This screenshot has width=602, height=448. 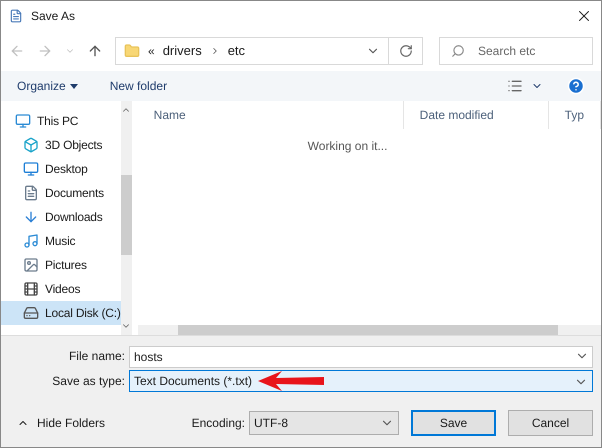 I want to click on field-label: Save as type:, so click(x=88, y=381).